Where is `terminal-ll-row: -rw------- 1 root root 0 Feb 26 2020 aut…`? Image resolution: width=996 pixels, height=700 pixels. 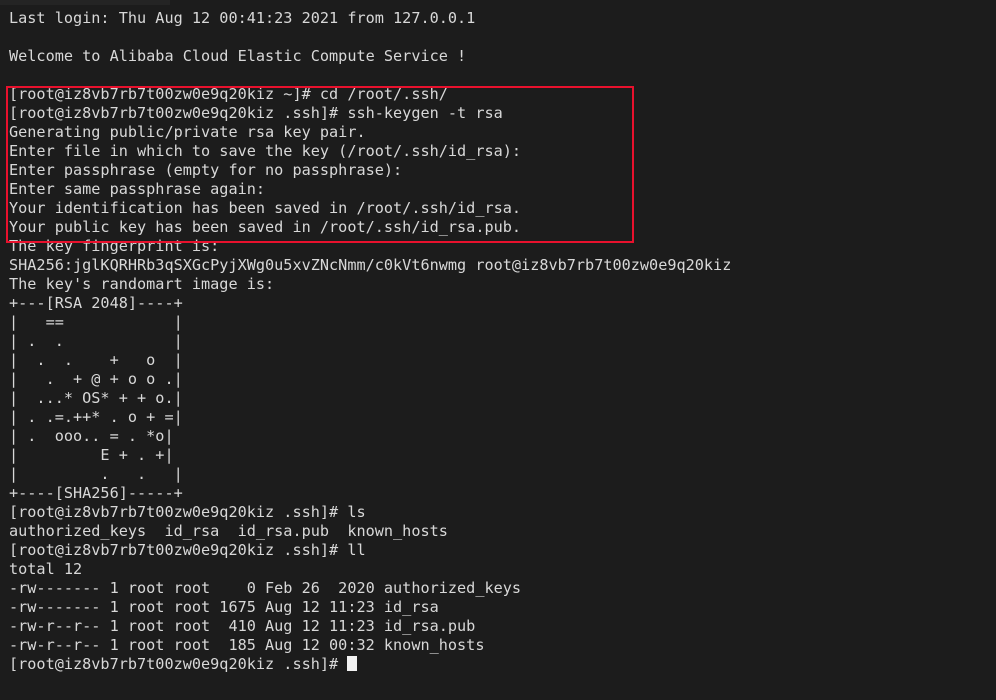
terminal-ll-row: -rw------- 1 root root 0 Feb 26 2020 aut… is located at coordinates (265, 588).